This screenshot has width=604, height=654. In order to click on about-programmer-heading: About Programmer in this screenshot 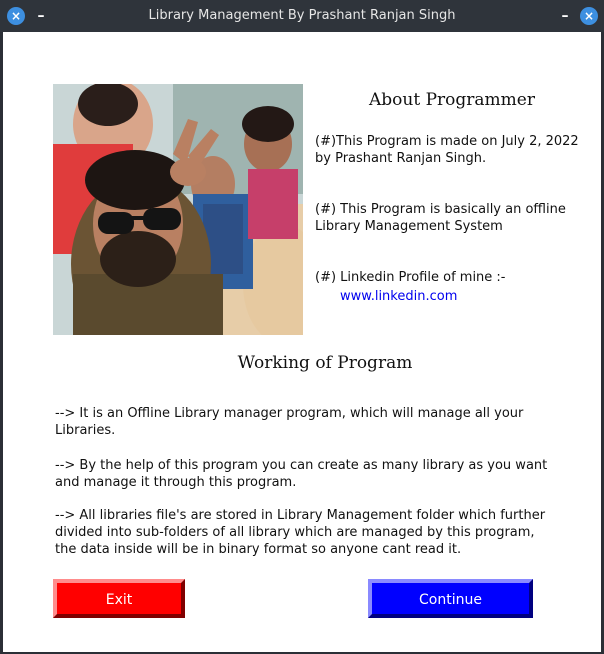, I will do `click(452, 100)`.